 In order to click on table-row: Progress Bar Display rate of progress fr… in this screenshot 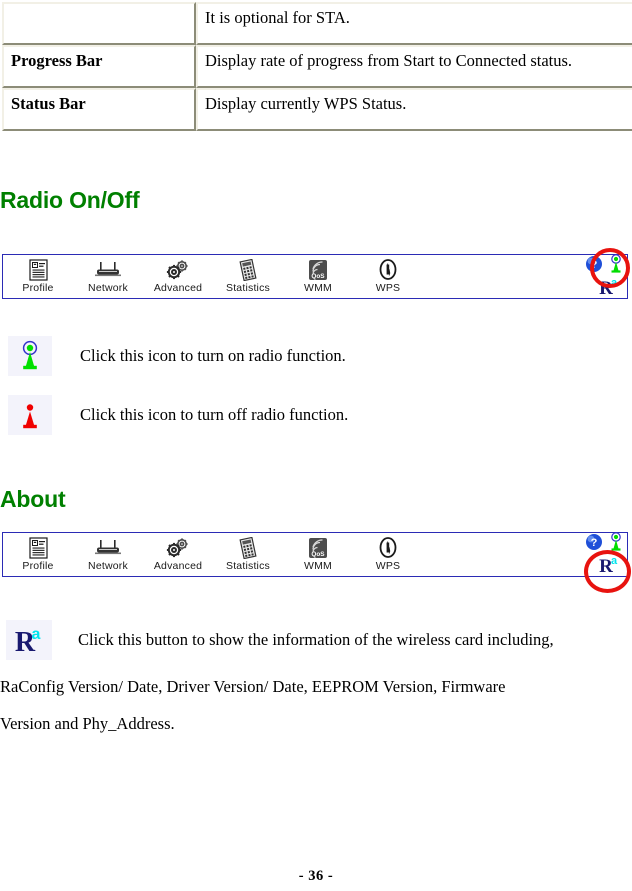, I will do `click(317, 66)`.